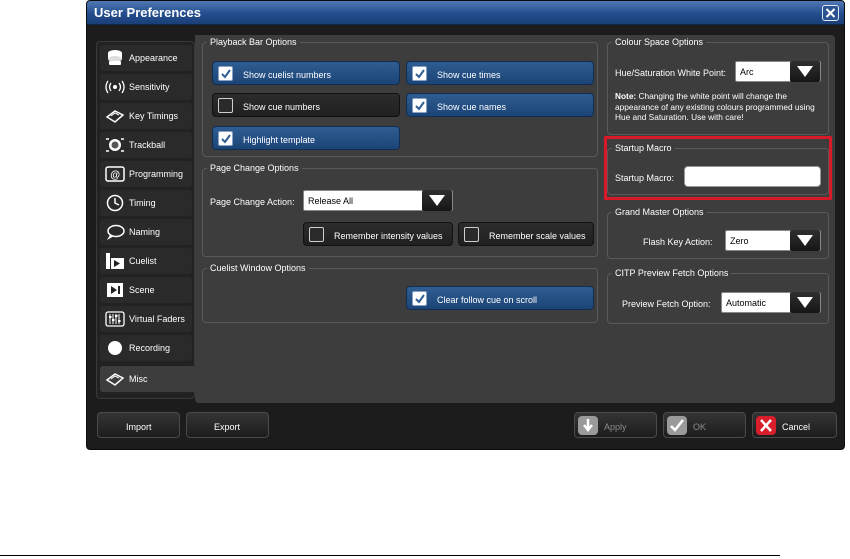  I want to click on sidebar-item-label: Trackball, so click(147, 145).